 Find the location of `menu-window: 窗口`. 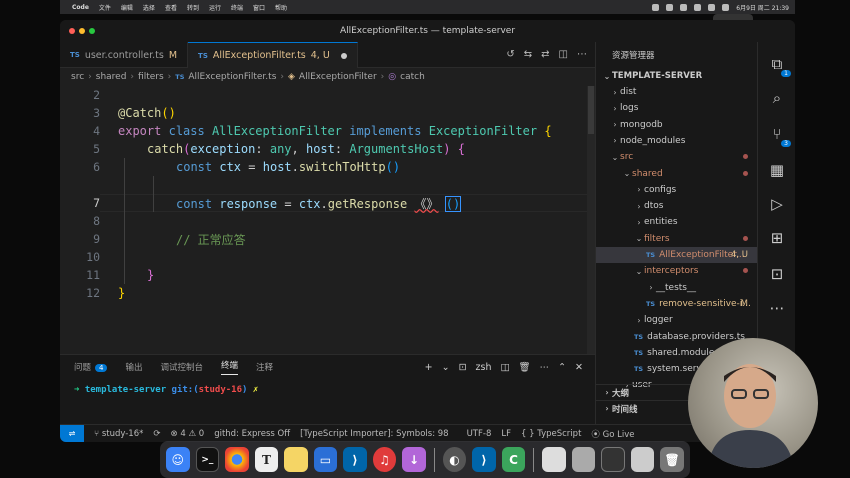

menu-window: 窗口 is located at coordinates (259, 7).